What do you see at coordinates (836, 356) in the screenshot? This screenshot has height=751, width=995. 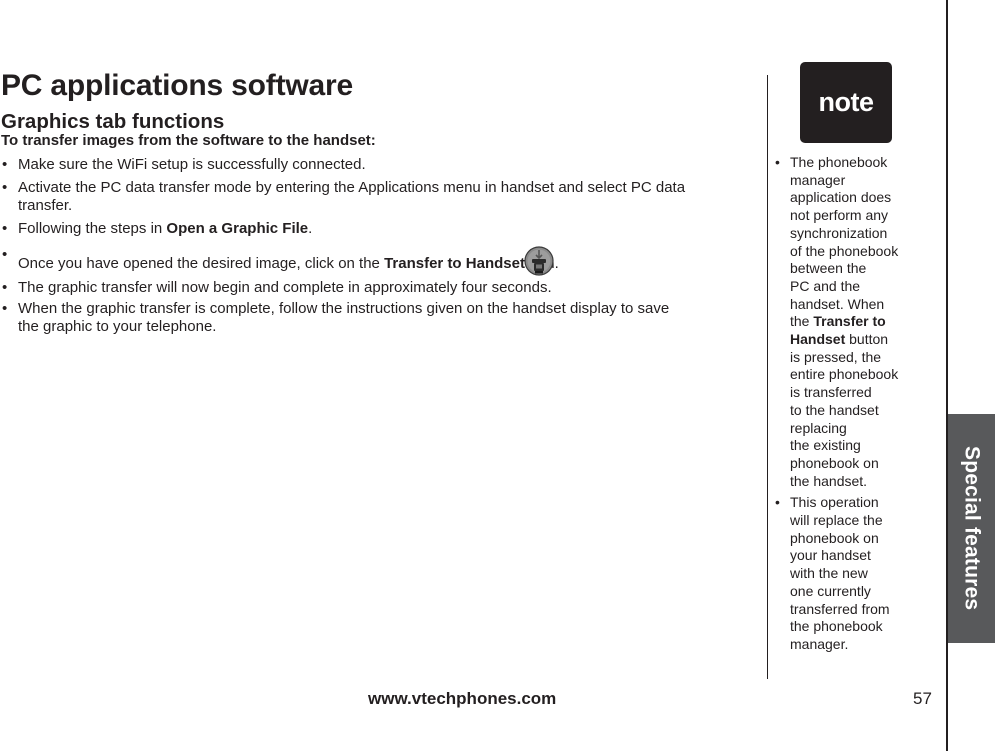 I see `note-line: is pressed, the` at bounding box center [836, 356].